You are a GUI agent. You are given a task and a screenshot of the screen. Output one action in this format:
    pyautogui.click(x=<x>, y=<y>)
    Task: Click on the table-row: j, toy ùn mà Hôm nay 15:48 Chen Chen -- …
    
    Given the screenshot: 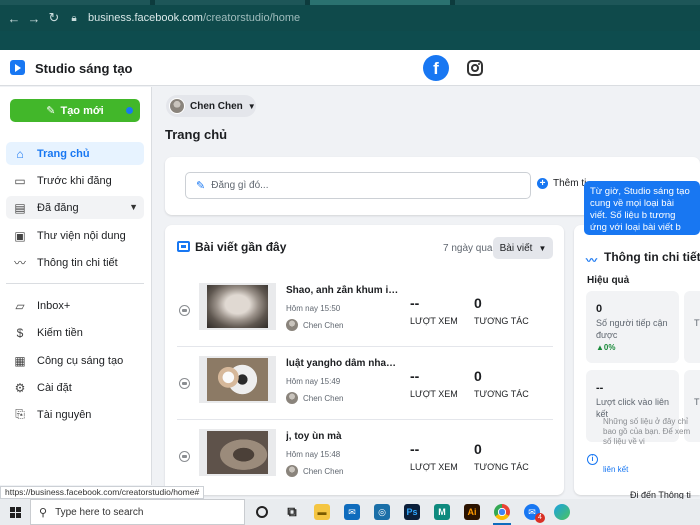 What is the action you would take?
    pyautogui.click(x=364, y=457)
    